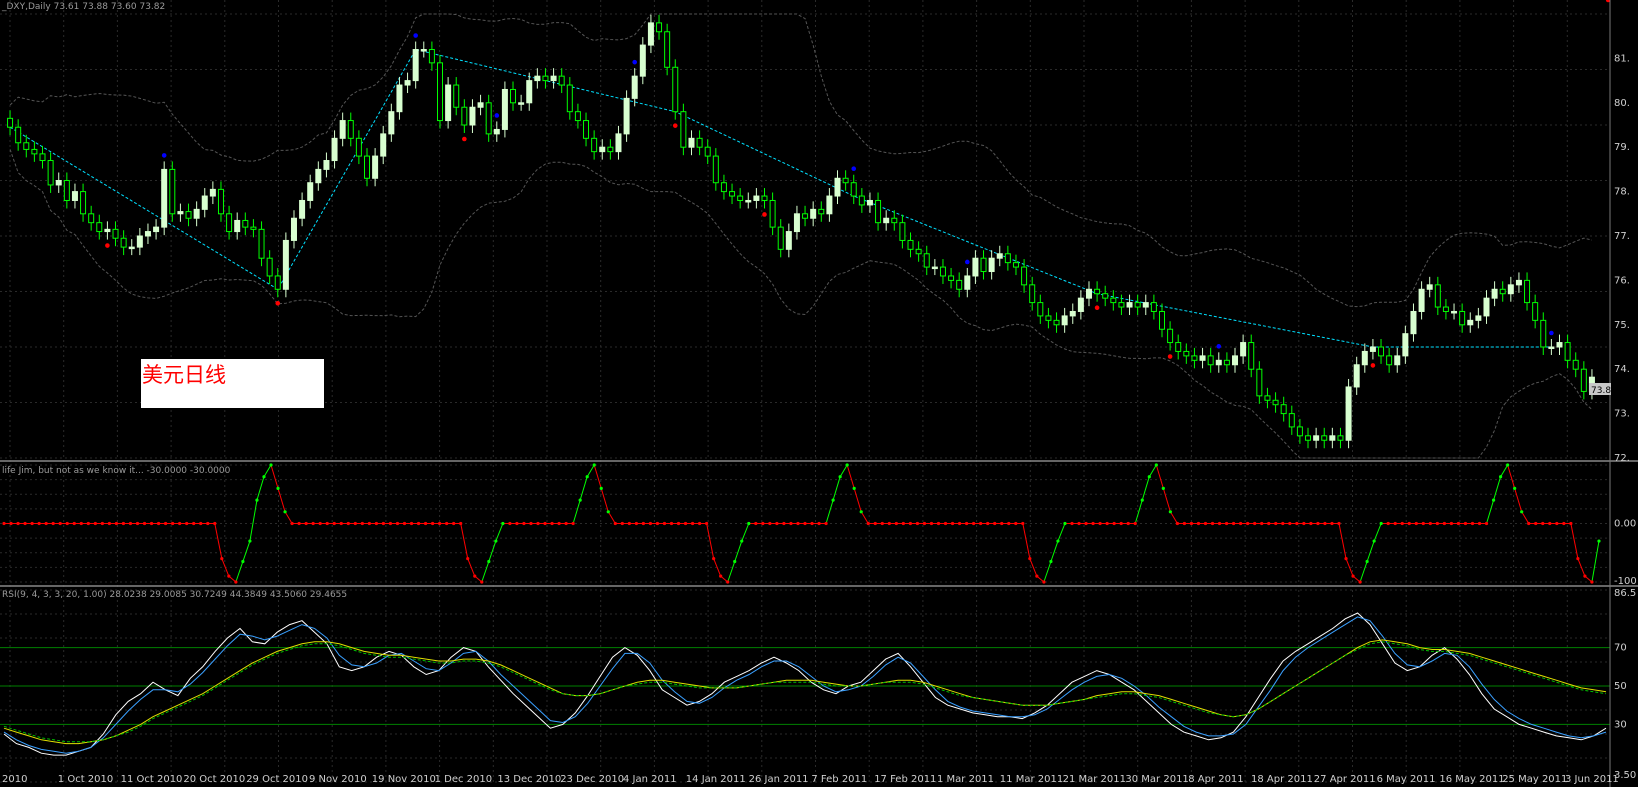 Image resolution: width=1638 pixels, height=787 pixels. What do you see at coordinates (1625, 593) in the screenshot?
I see `rsi-tick-label: 86.5` at bounding box center [1625, 593].